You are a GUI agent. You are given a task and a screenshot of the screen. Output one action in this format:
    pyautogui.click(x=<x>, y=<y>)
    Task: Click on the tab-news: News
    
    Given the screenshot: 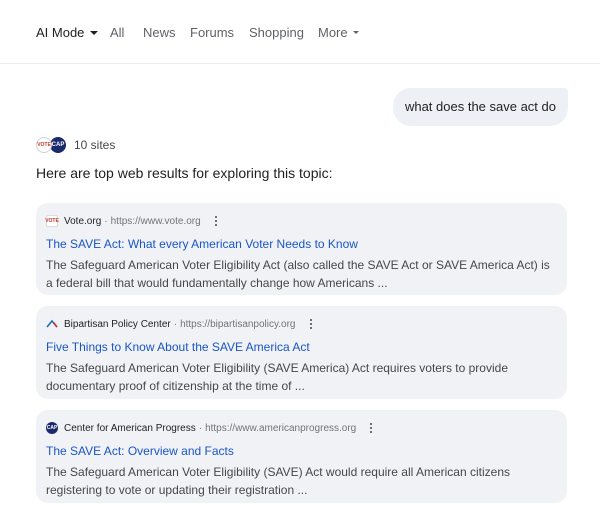 What is the action you would take?
    pyautogui.click(x=159, y=33)
    